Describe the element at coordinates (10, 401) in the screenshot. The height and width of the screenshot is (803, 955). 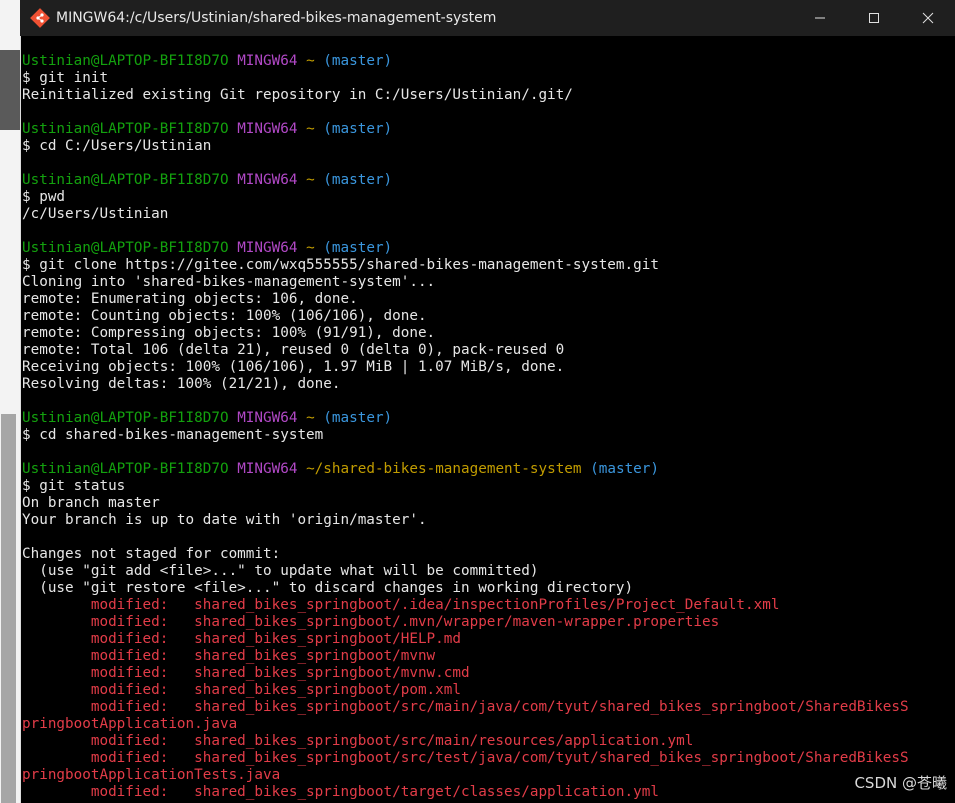
I see `background-window-strip` at that location.